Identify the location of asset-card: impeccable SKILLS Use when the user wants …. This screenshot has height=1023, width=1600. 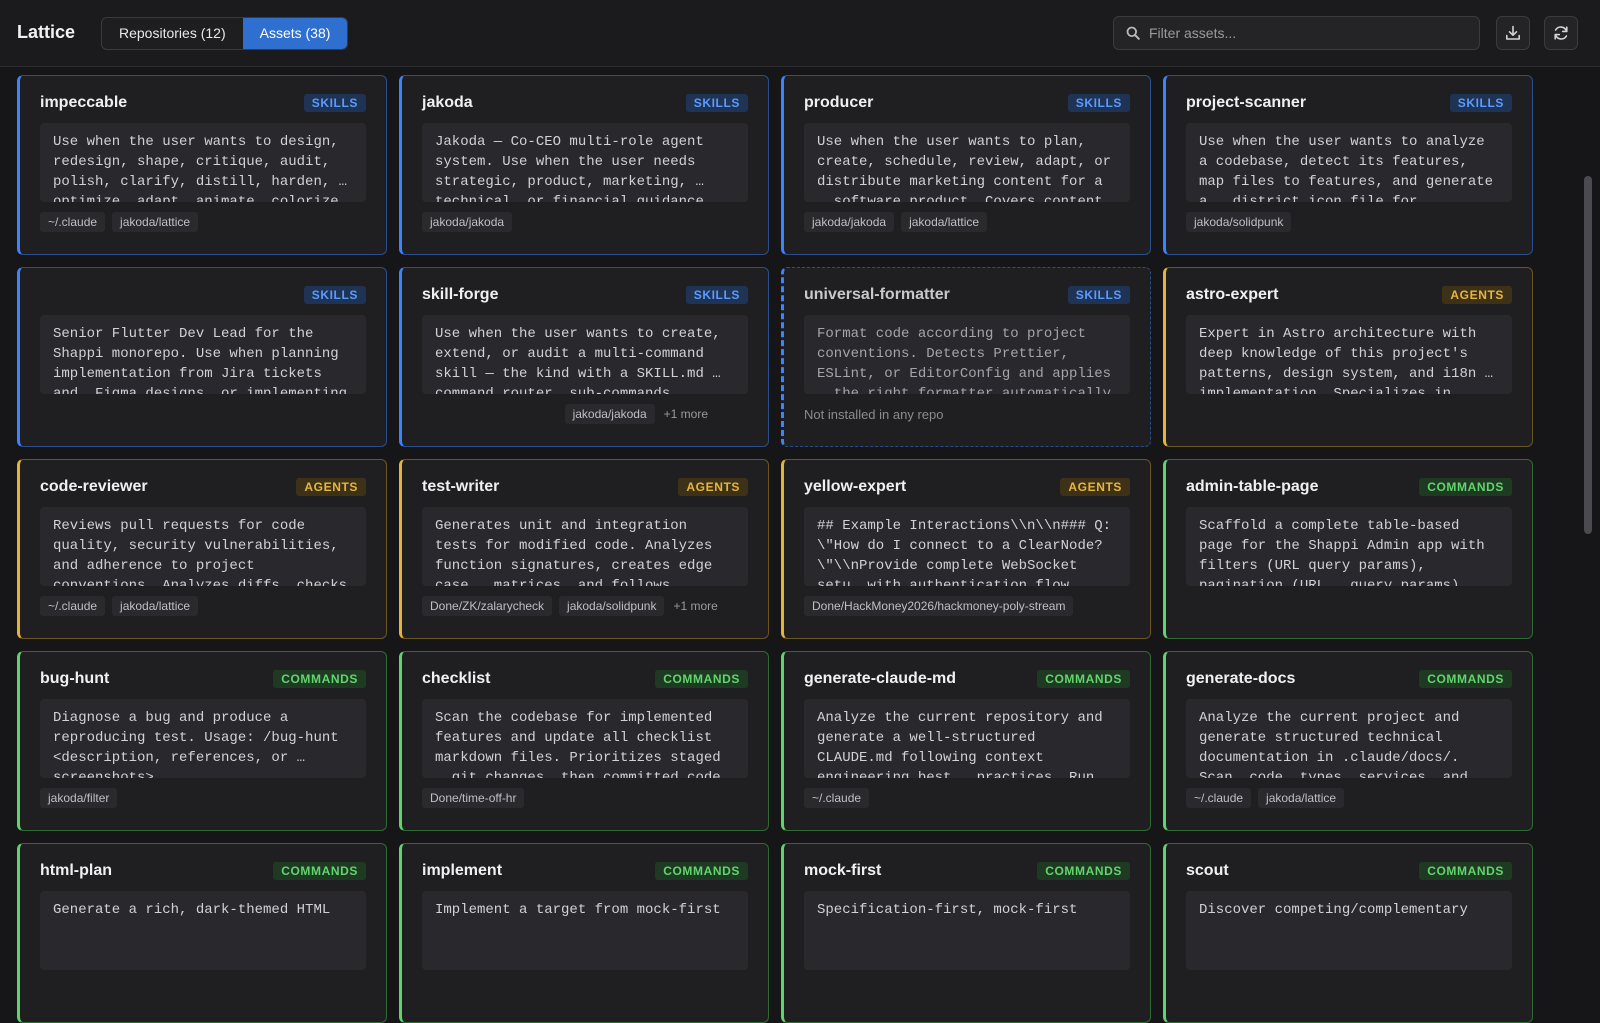
(202, 165).